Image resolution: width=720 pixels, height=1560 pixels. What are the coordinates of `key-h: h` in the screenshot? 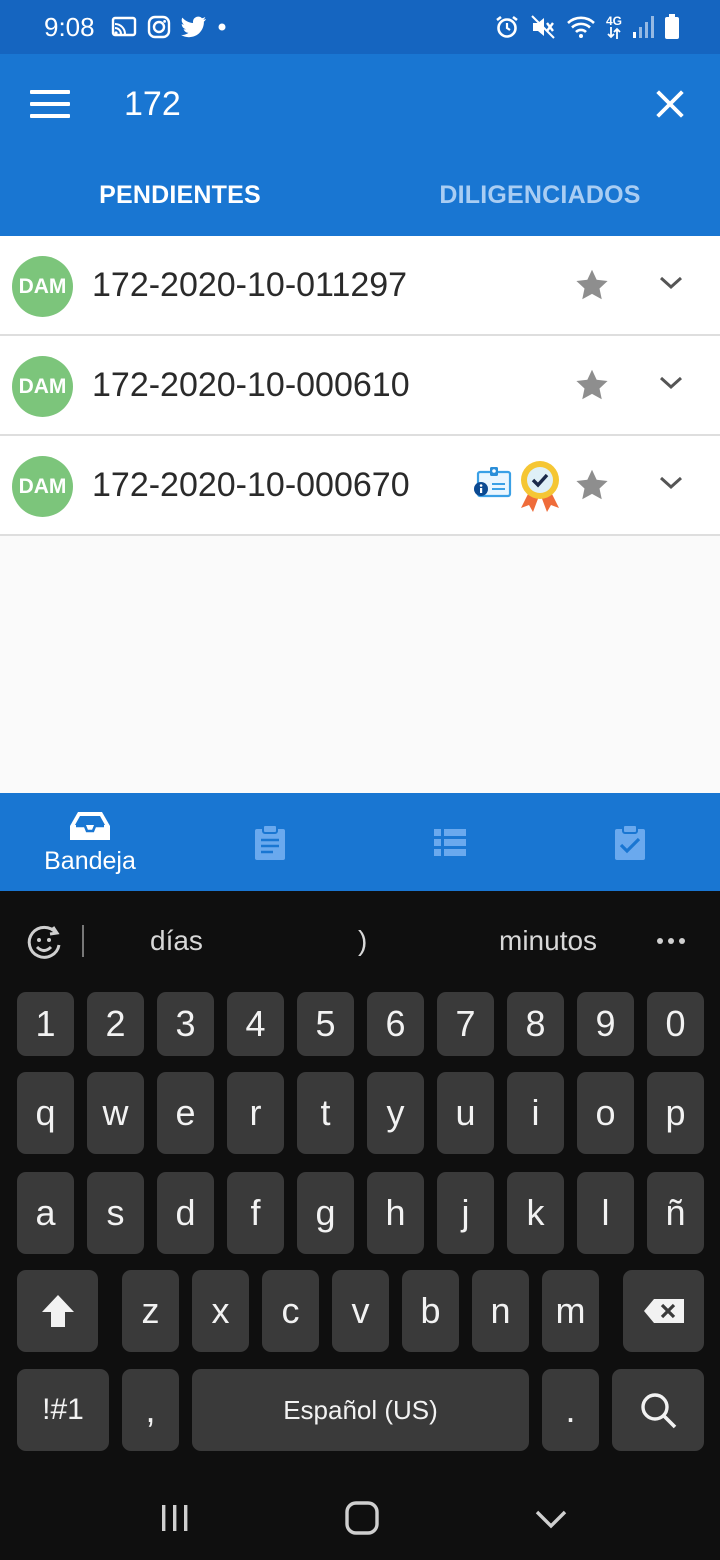 It's located at (395, 1213).